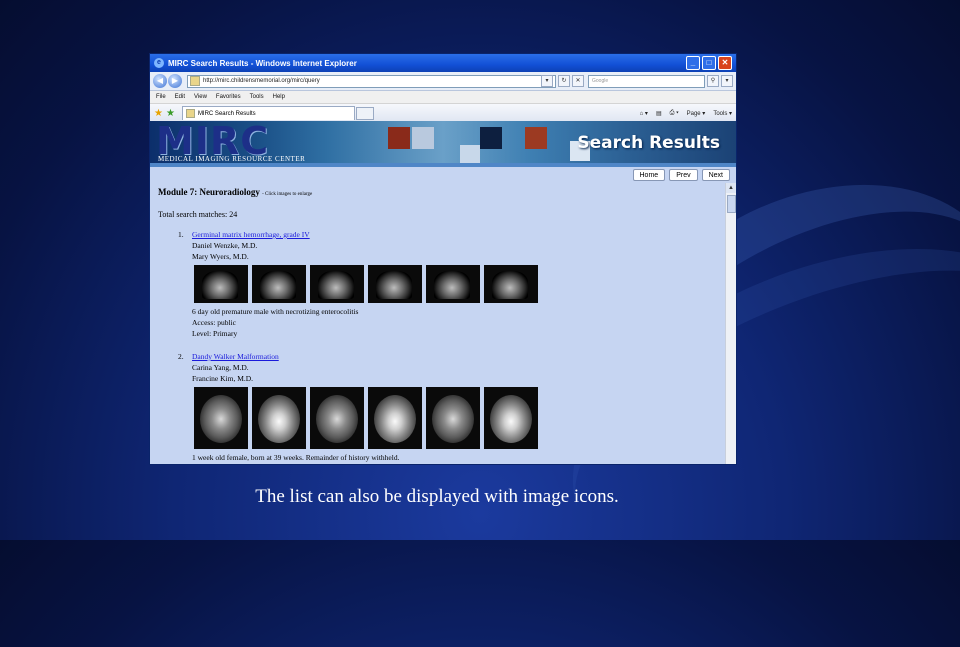 The image size is (960, 647). Describe the element at coordinates (161, 97) in the screenshot. I see `menu-file: File` at that location.